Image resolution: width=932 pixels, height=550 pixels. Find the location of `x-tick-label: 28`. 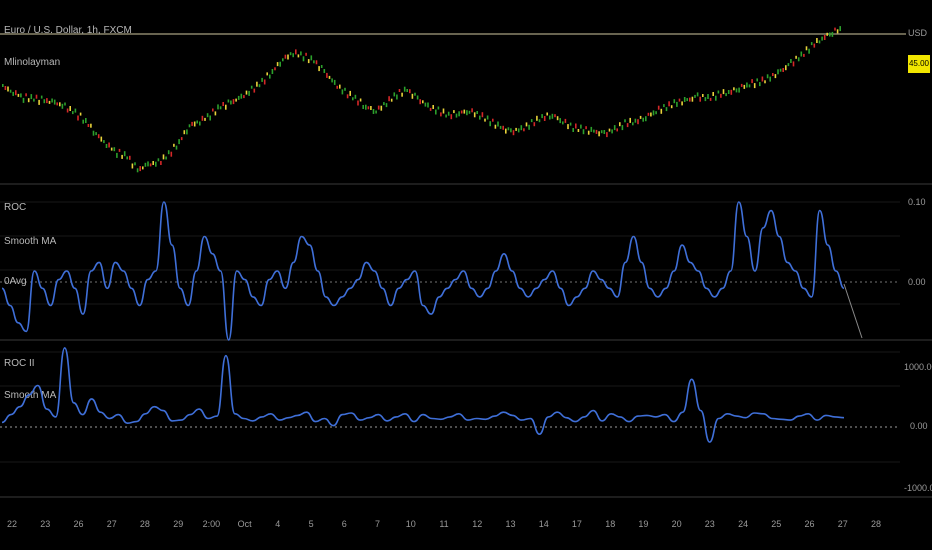

x-tick-label: 28 is located at coordinates (145, 524).